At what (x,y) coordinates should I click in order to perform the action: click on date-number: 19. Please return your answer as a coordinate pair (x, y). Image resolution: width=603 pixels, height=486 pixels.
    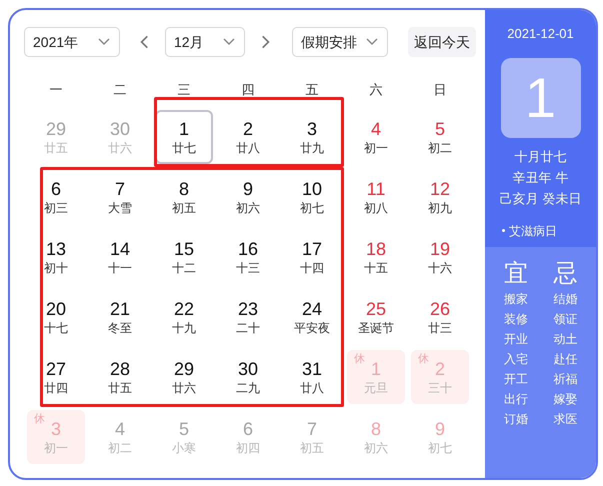
    Looking at the image, I should click on (440, 249).